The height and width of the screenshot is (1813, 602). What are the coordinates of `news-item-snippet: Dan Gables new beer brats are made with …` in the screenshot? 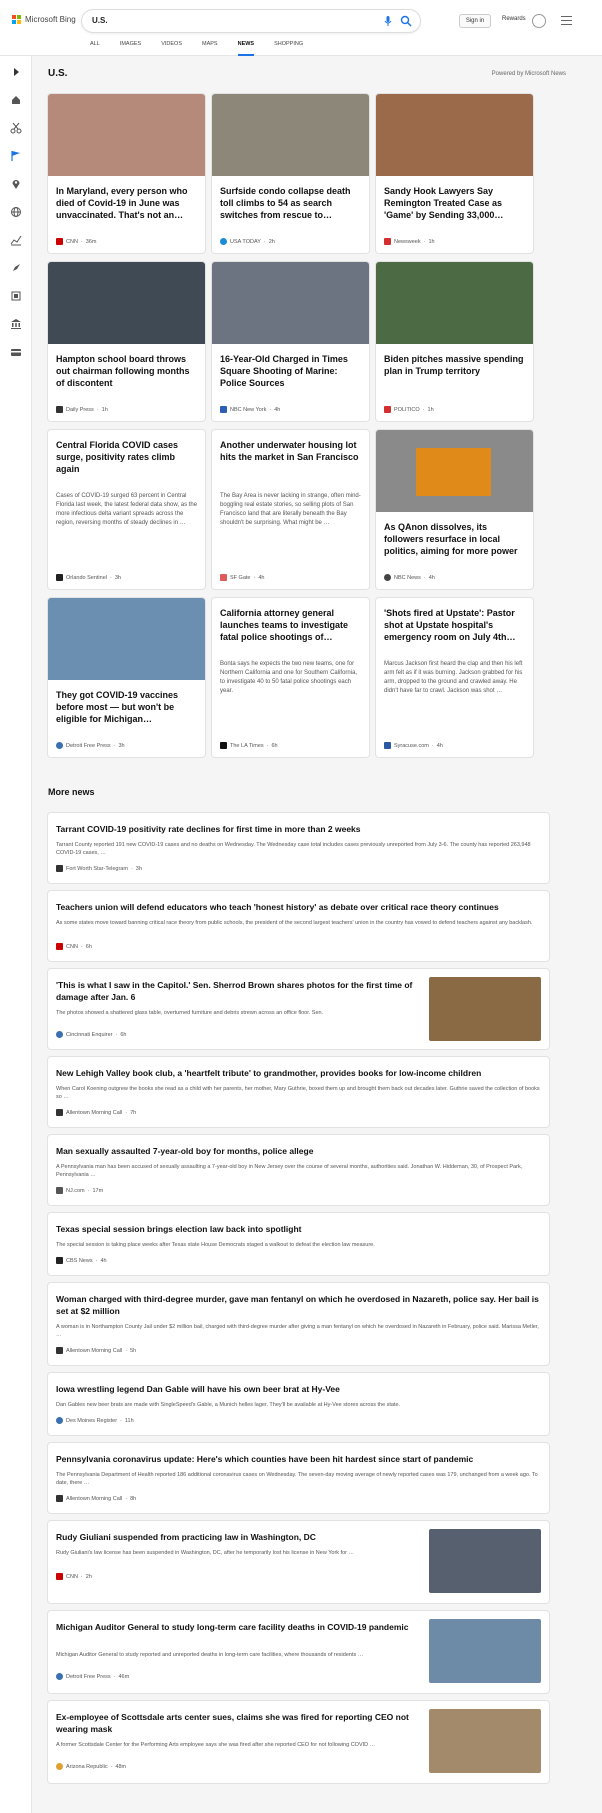 It's located at (228, 1405).